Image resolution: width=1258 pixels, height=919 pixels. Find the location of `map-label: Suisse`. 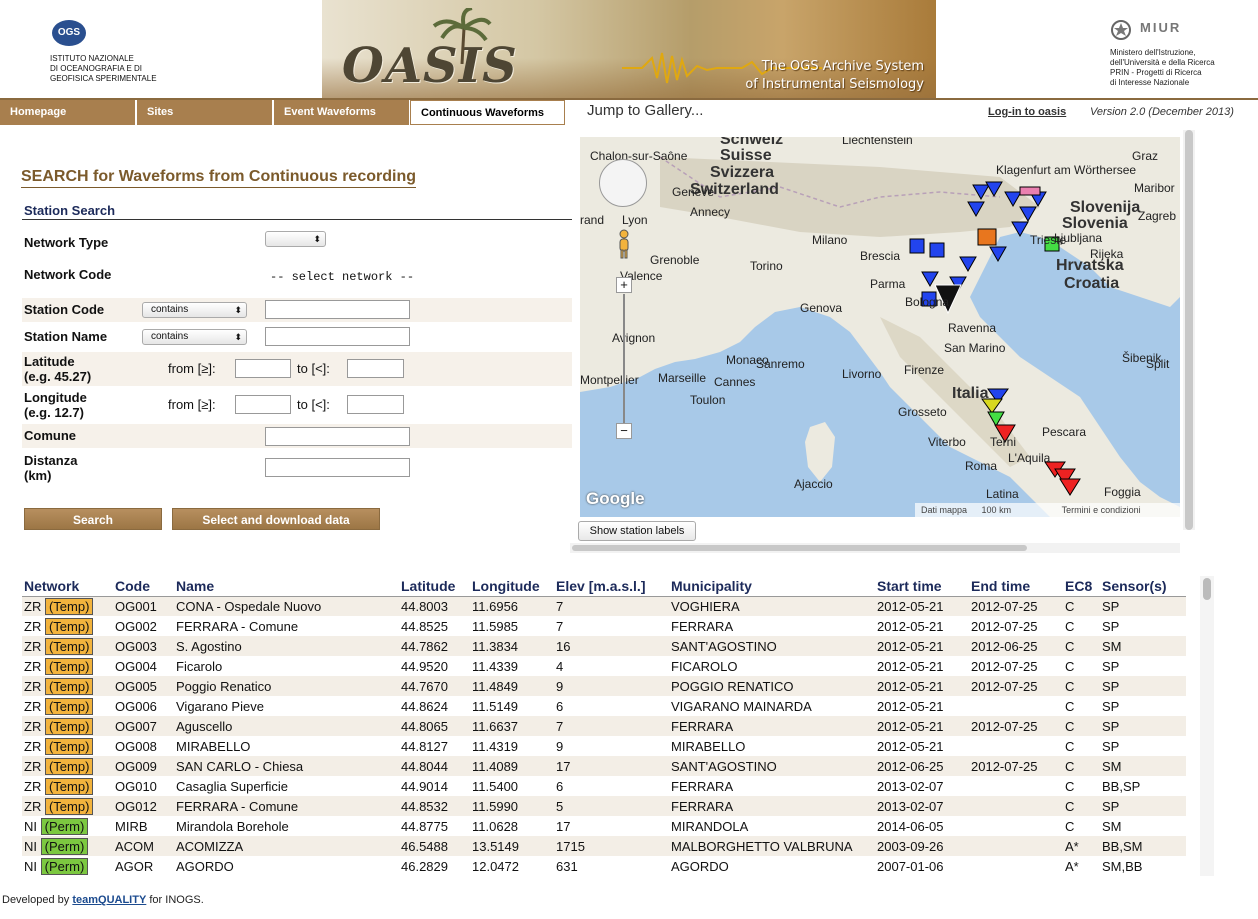

map-label: Suisse is located at coordinates (746, 155).